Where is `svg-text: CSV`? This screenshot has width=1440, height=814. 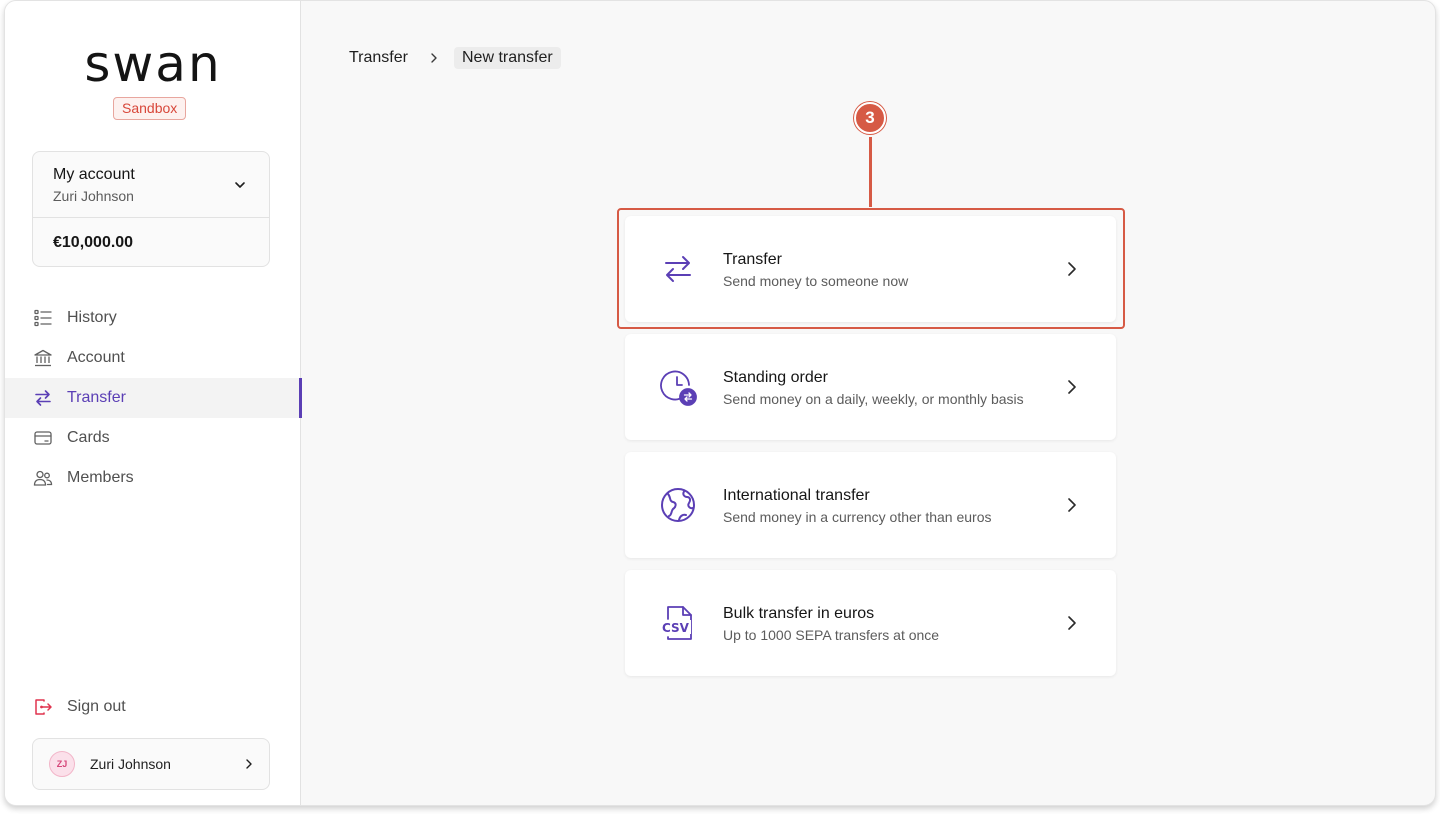
svg-text: CSV is located at coordinates (676, 628).